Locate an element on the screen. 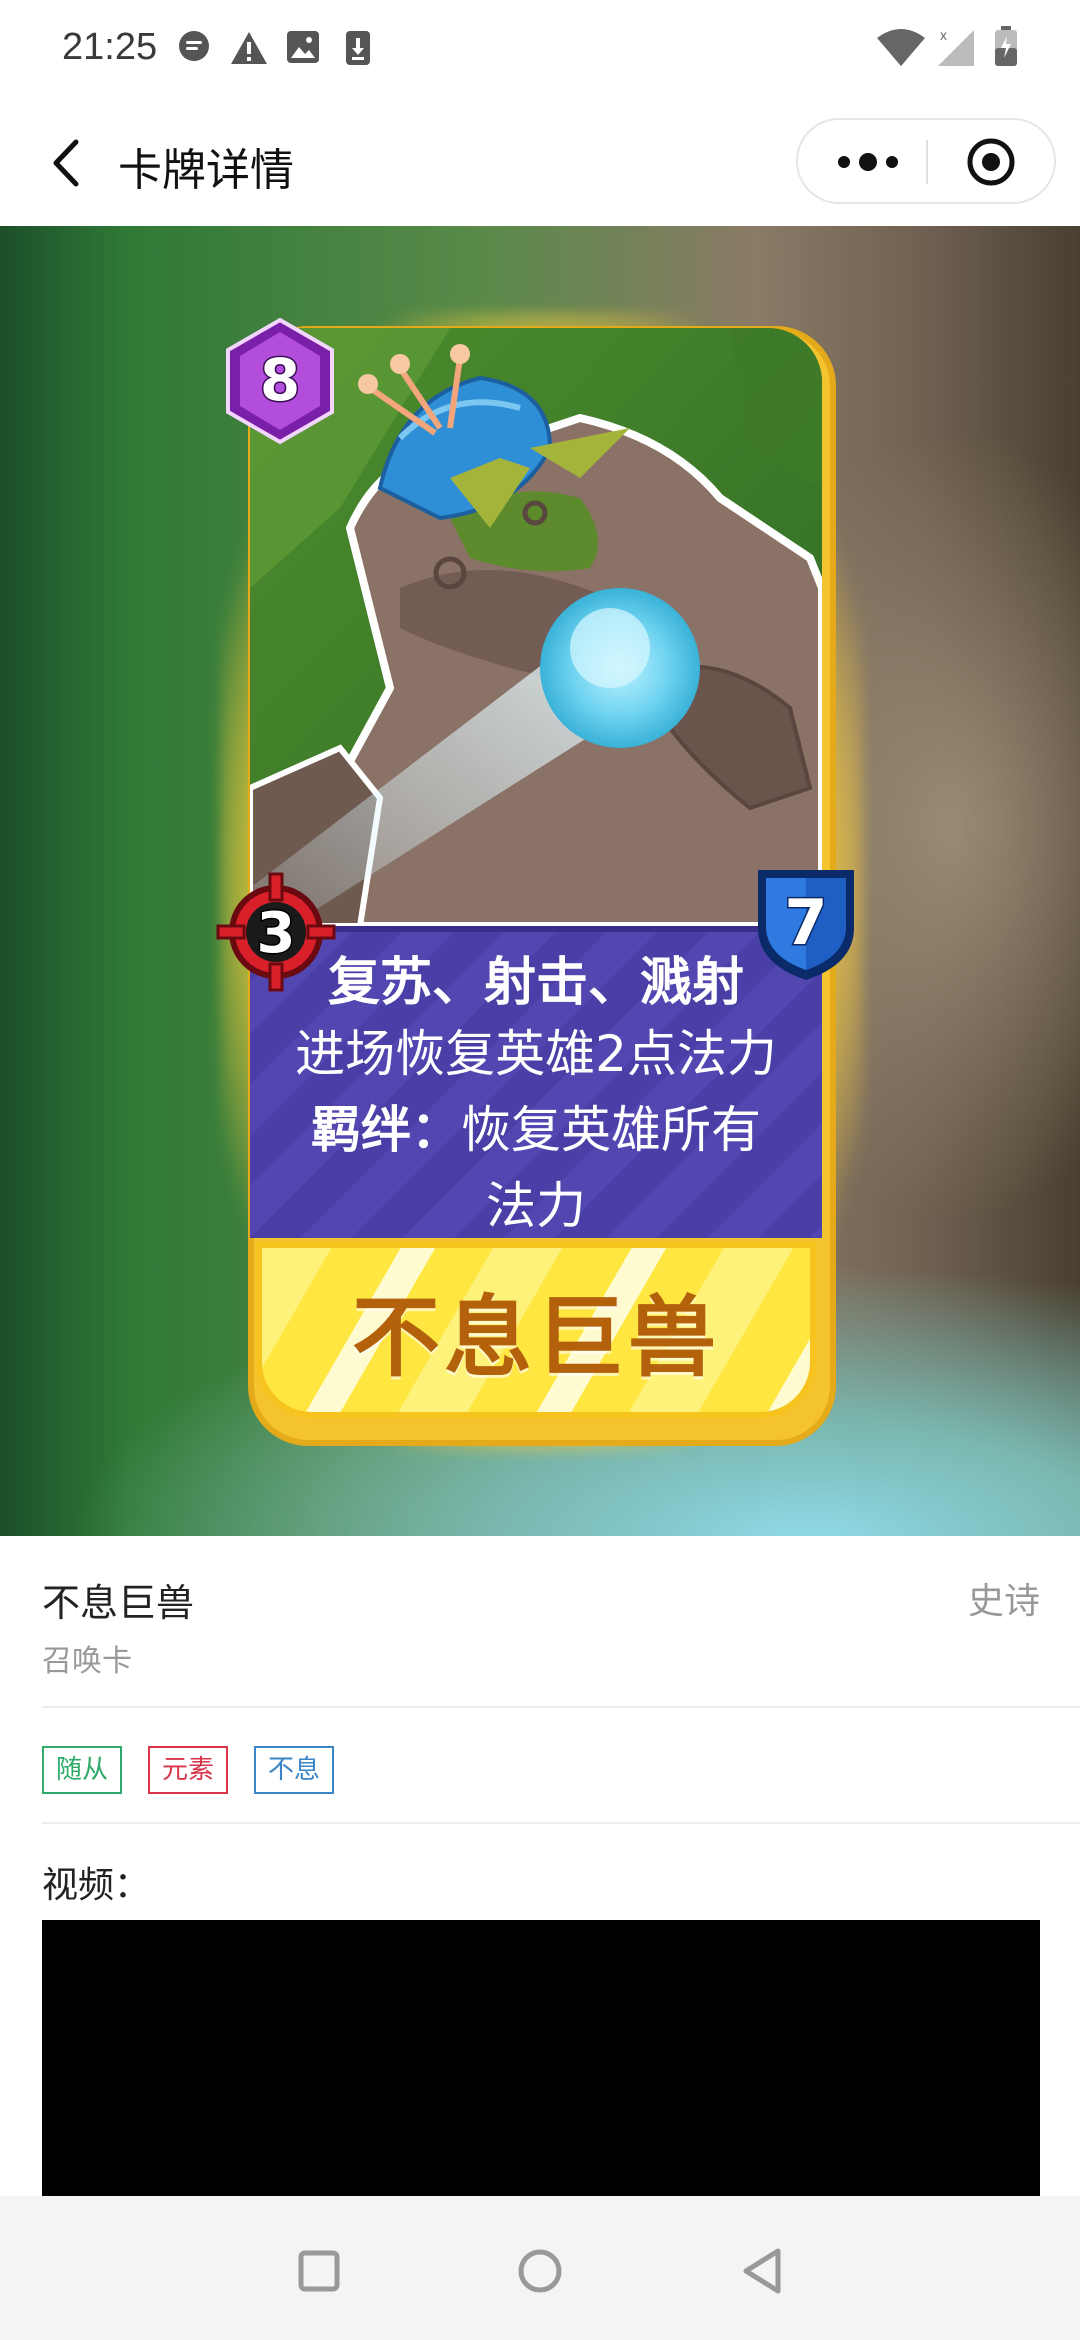 The height and width of the screenshot is (2340, 1080). shield-icon: 7 is located at coordinates (806, 925).